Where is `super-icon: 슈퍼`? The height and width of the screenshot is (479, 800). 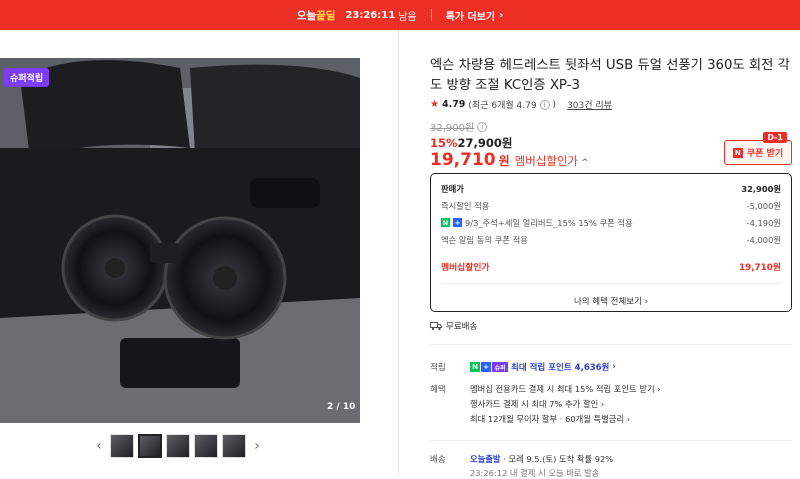
super-icon: 슈퍼 is located at coordinates (500, 367).